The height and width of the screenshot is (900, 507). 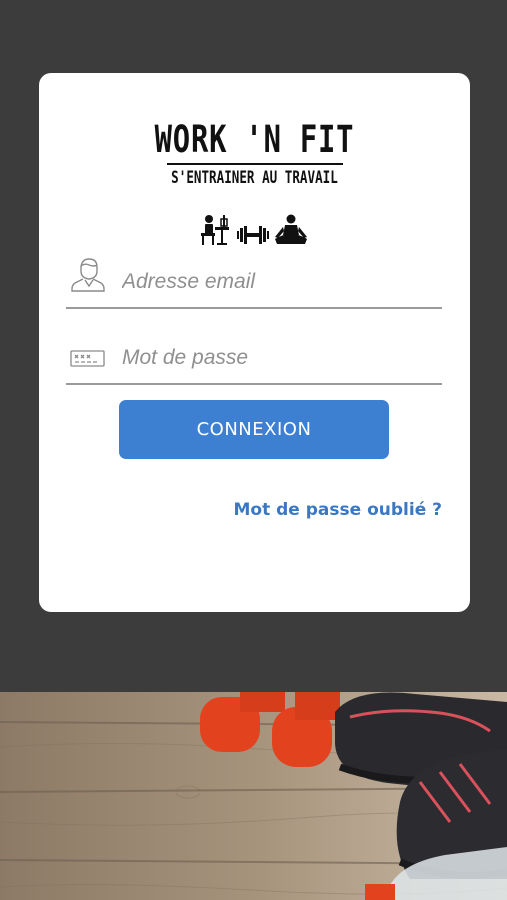 What do you see at coordinates (215, 230) in the screenshot?
I see `desk-worker-icon` at bounding box center [215, 230].